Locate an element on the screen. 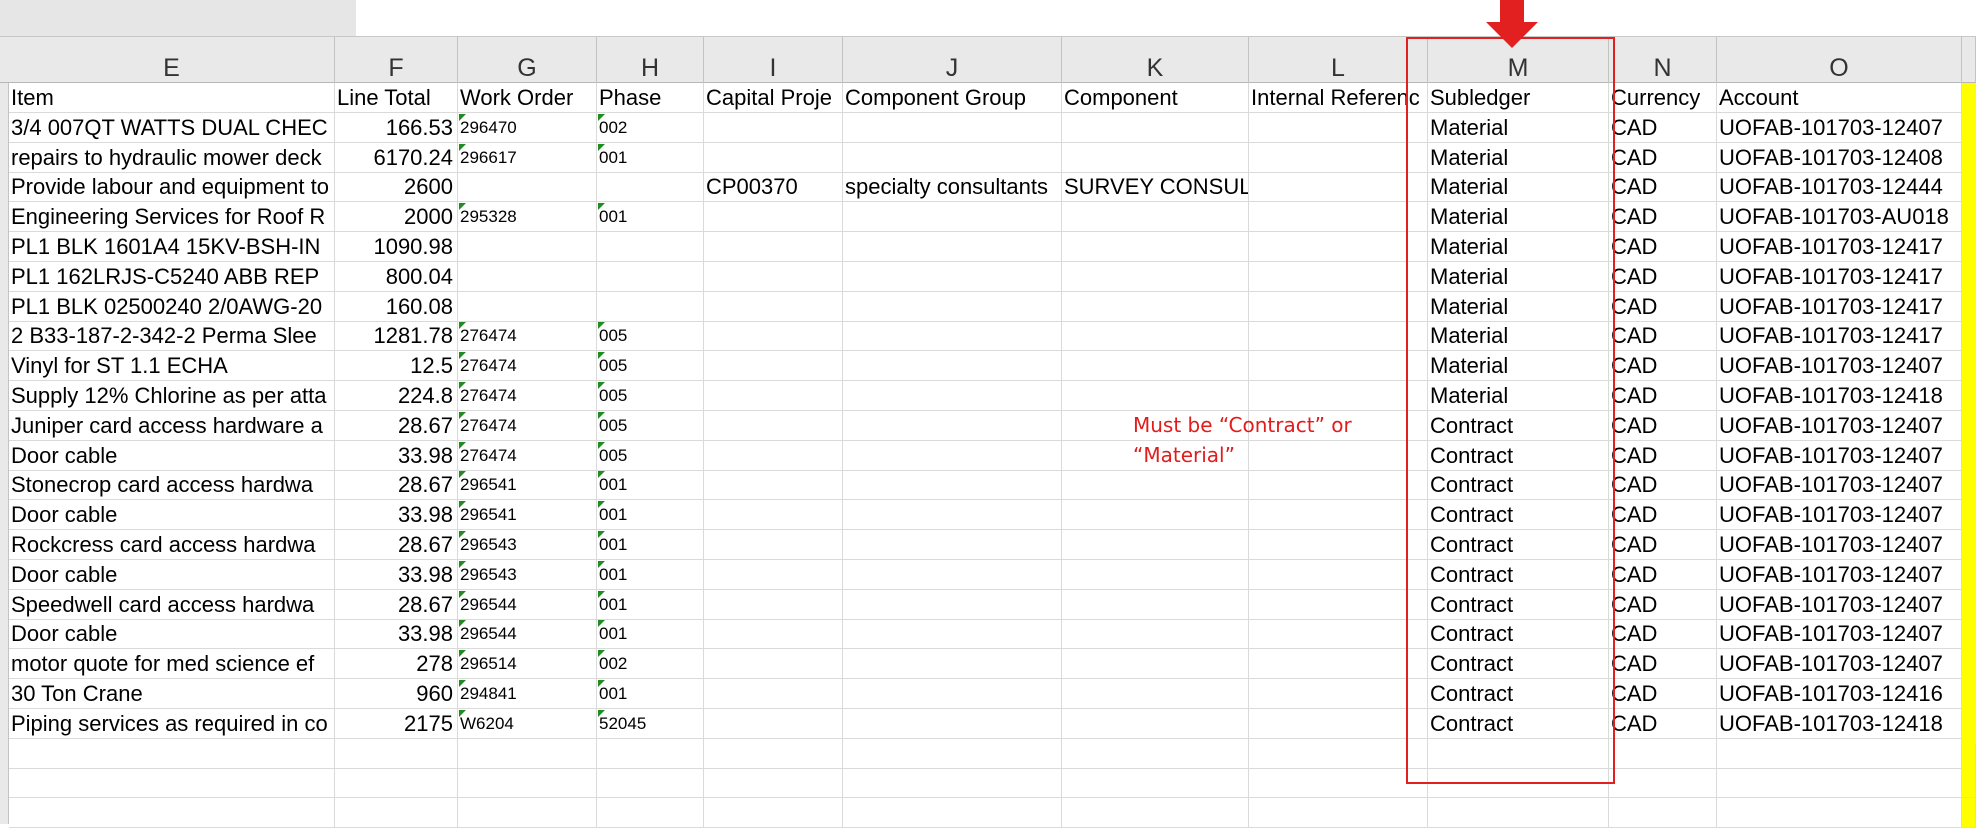  column-header-h: H is located at coordinates (650, 60).